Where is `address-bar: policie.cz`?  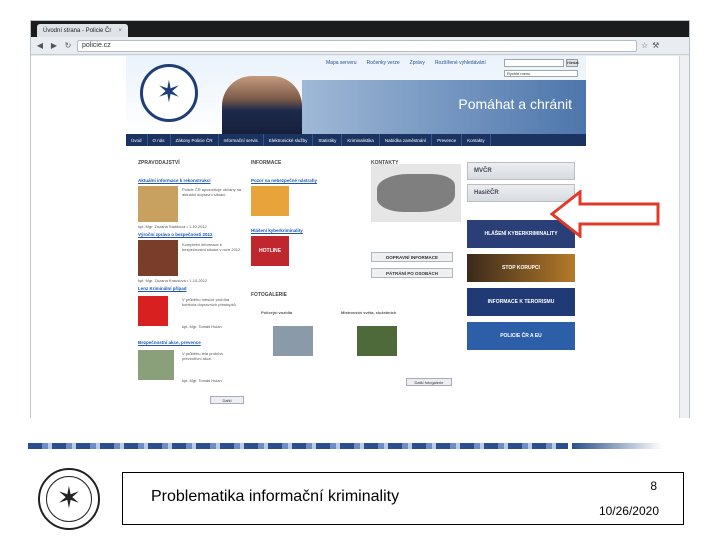
address-bar: policie.cz is located at coordinates (357, 45).